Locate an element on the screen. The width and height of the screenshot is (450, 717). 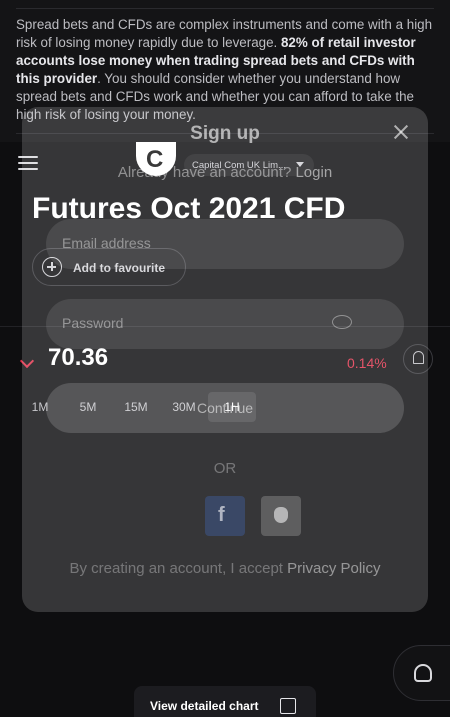
view-detailed-chart-button: View detailed chart is located at coordinates (225, 701).